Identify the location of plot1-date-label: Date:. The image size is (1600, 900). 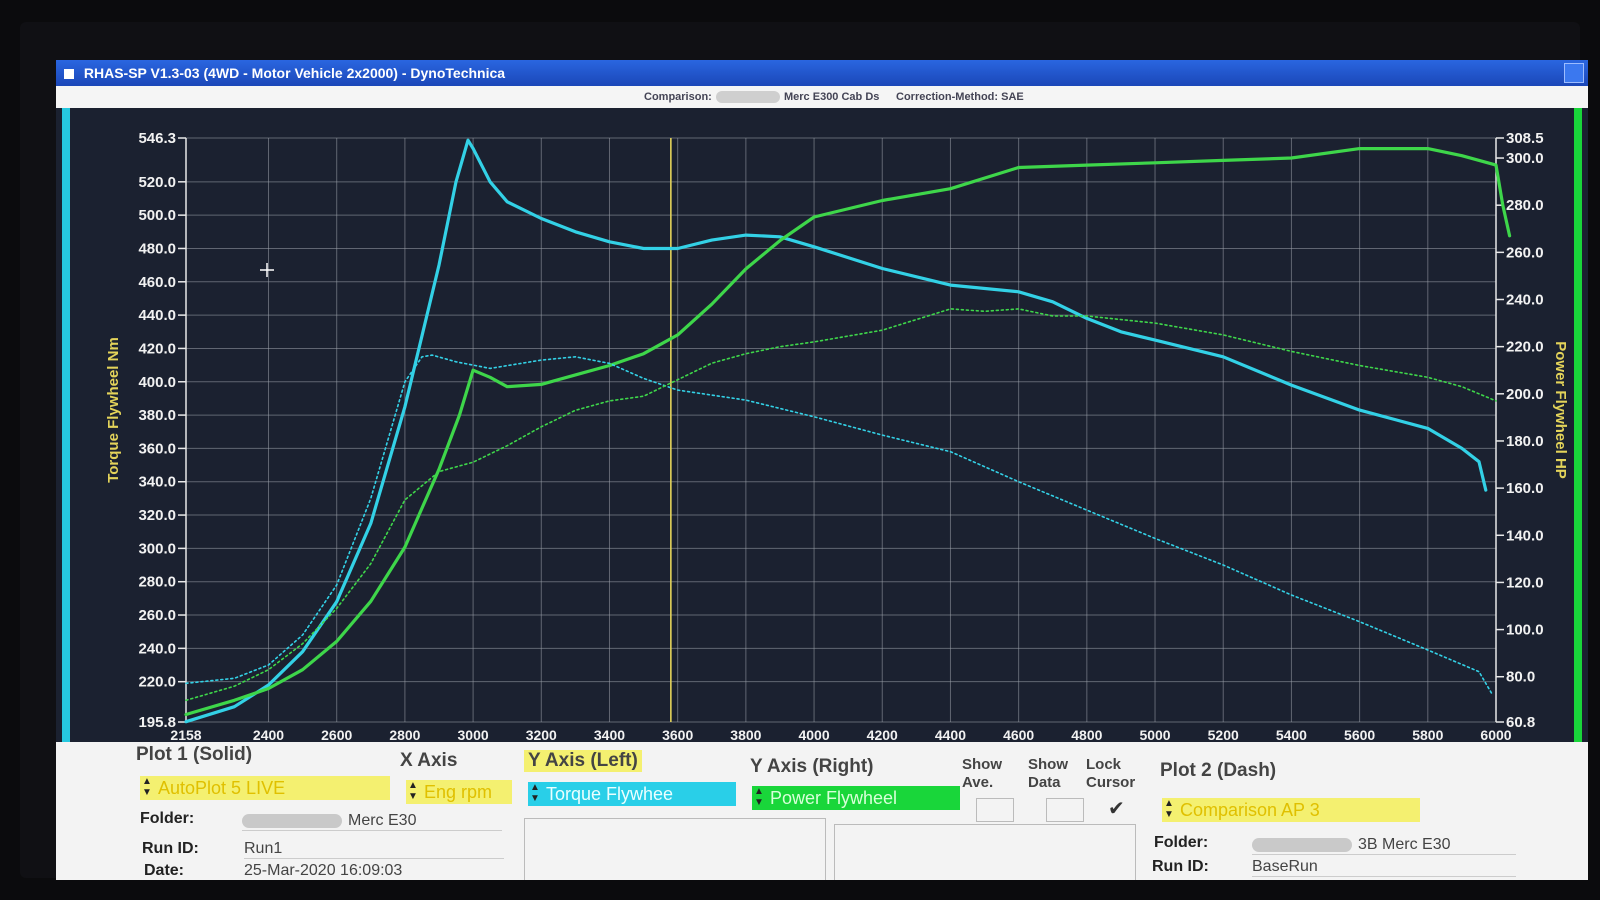
(164, 870).